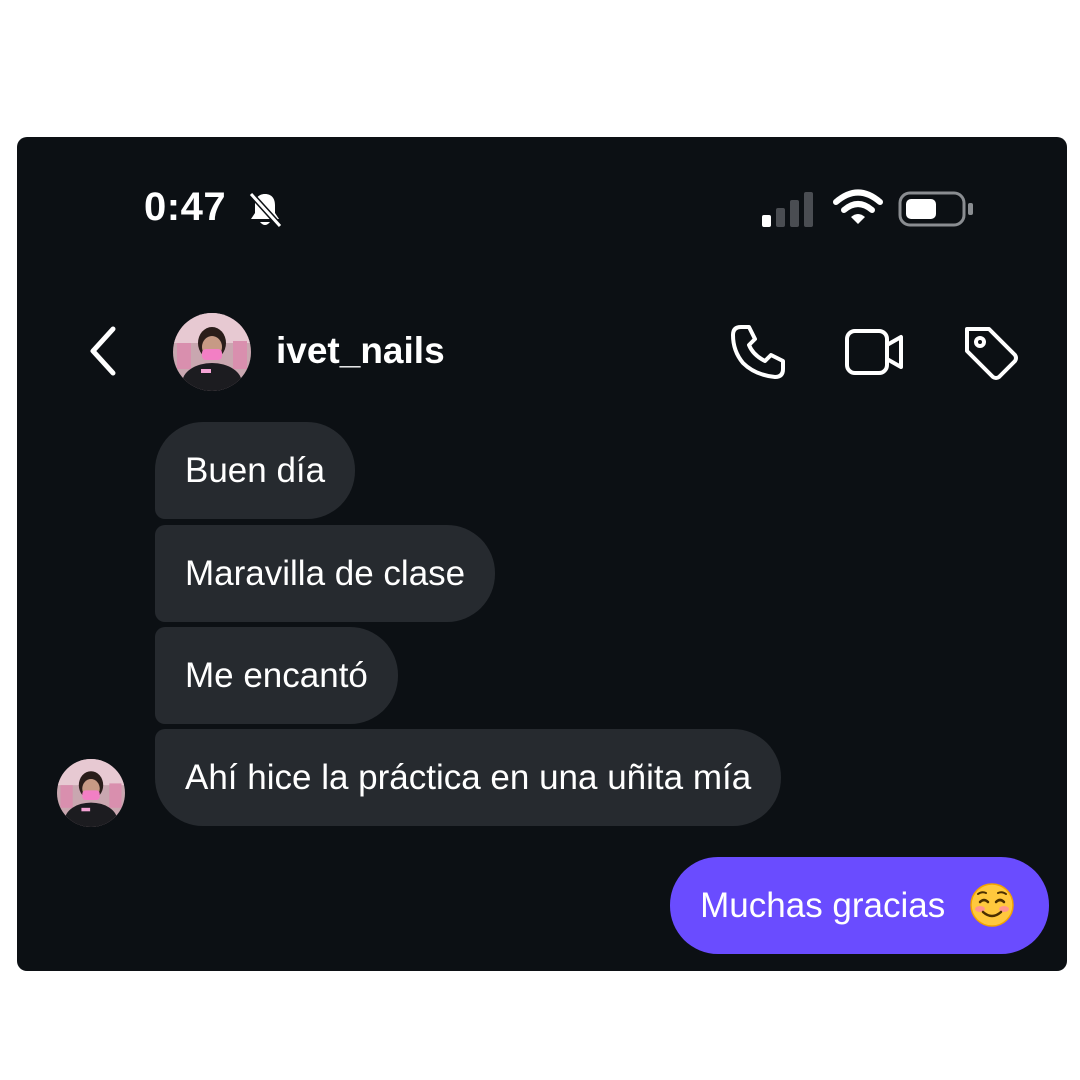 This screenshot has height=1080, width=1080. What do you see at coordinates (360, 351) in the screenshot?
I see `chat-username: ivet_nails` at bounding box center [360, 351].